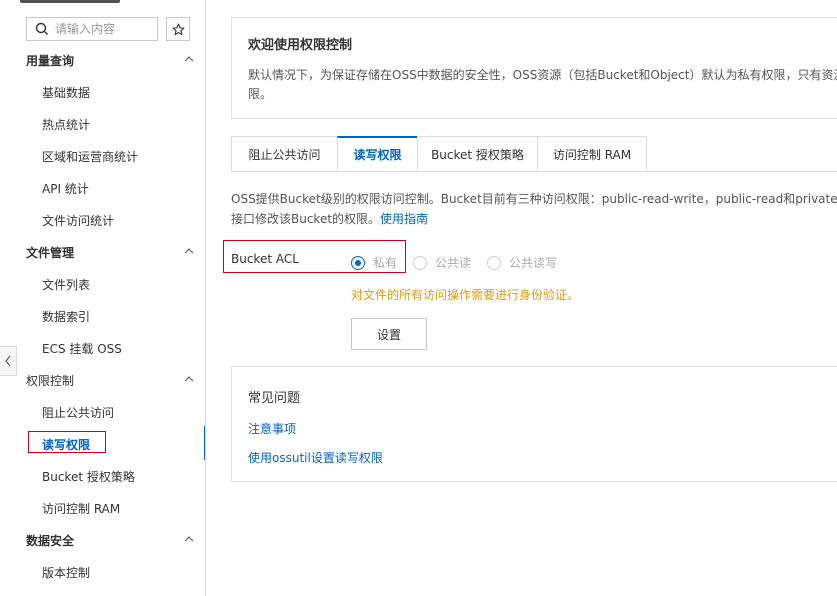 Image resolution: width=837 pixels, height=596 pixels. I want to click on sidebar-item-read-write-acl: 读写权限, so click(66, 444).